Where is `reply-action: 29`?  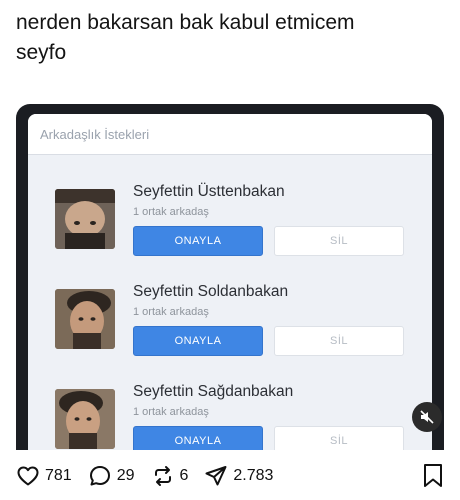
reply-action: 29 is located at coordinates (111, 476).